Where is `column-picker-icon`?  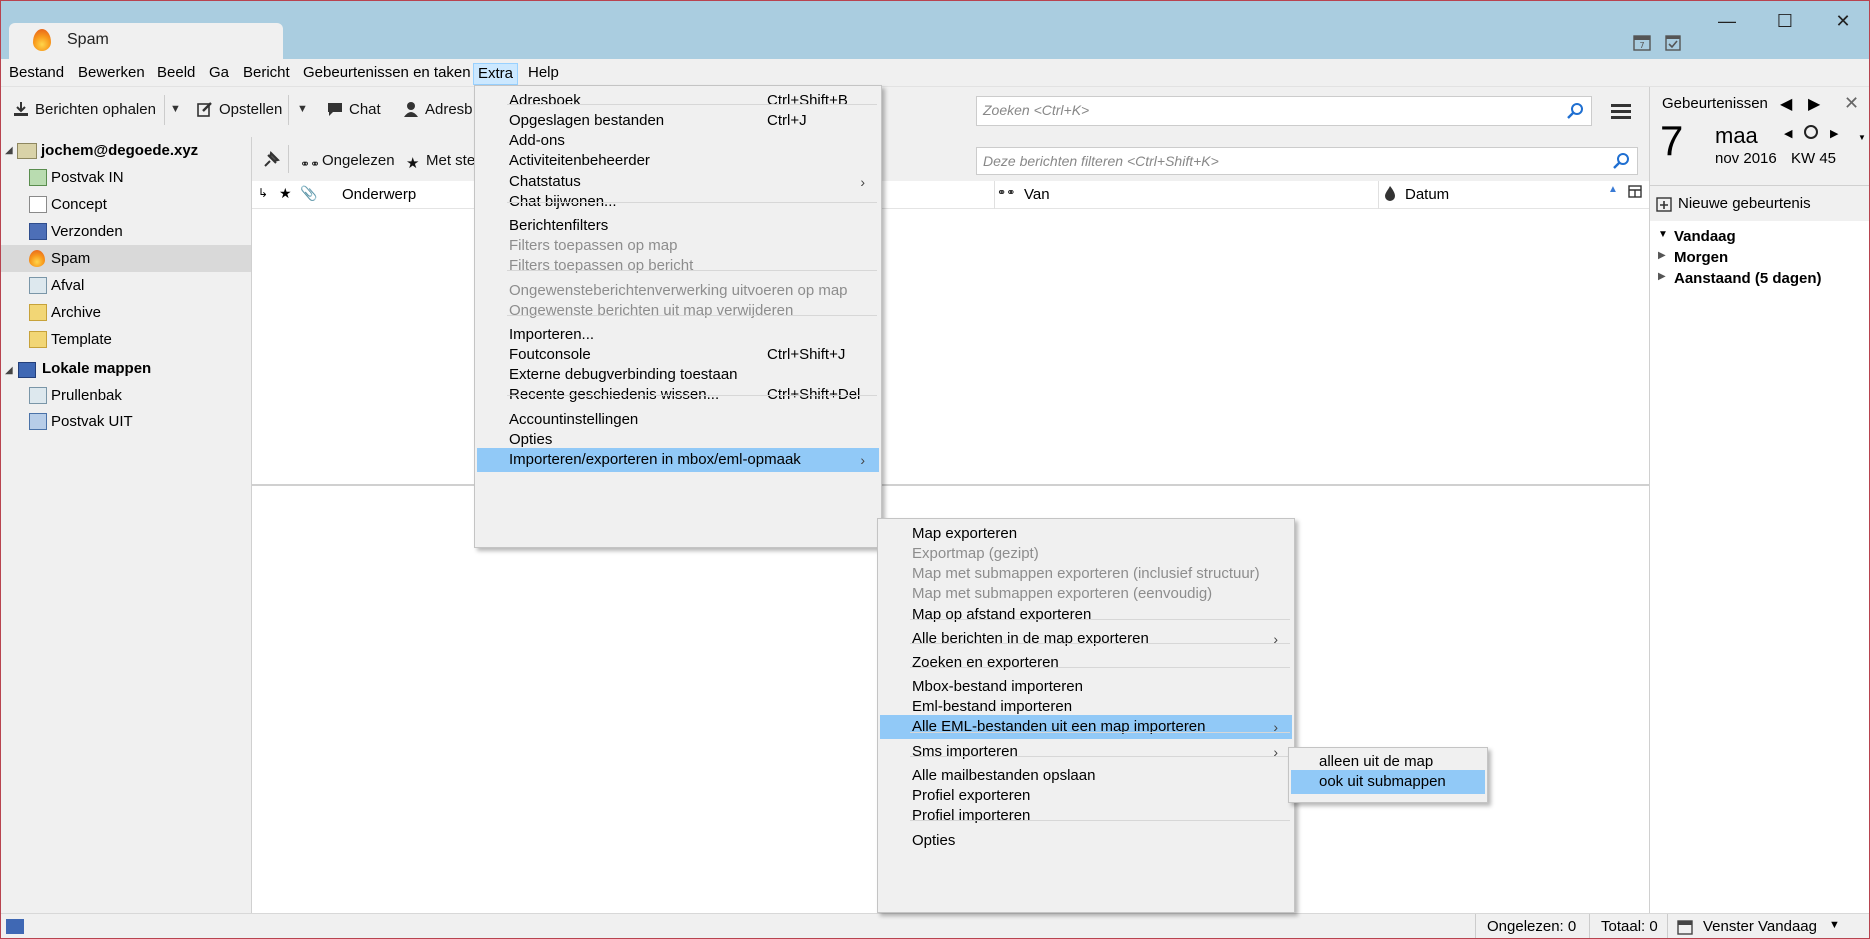
column-picker-icon is located at coordinates (1635, 192).